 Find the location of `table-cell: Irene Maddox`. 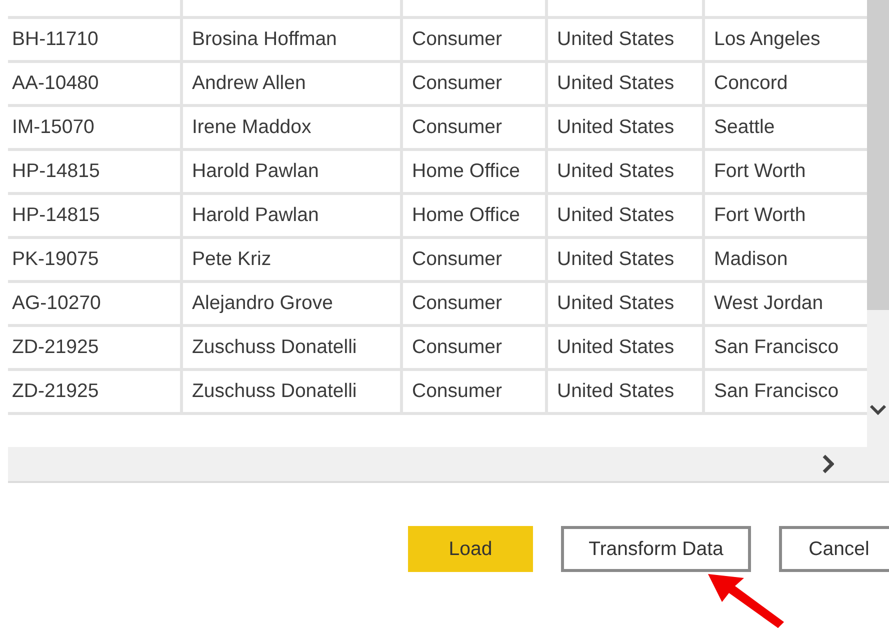

table-cell: Irene Maddox is located at coordinates (293, 127).